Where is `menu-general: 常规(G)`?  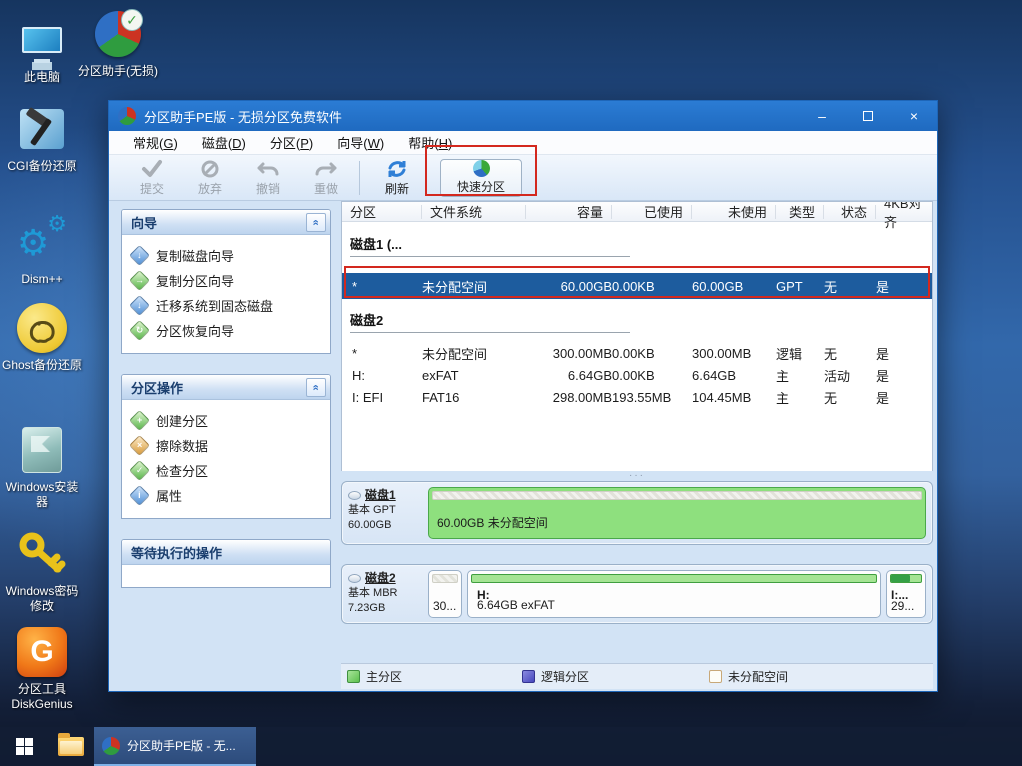
menu-general: 常规(G) is located at coordinates (155, 142).